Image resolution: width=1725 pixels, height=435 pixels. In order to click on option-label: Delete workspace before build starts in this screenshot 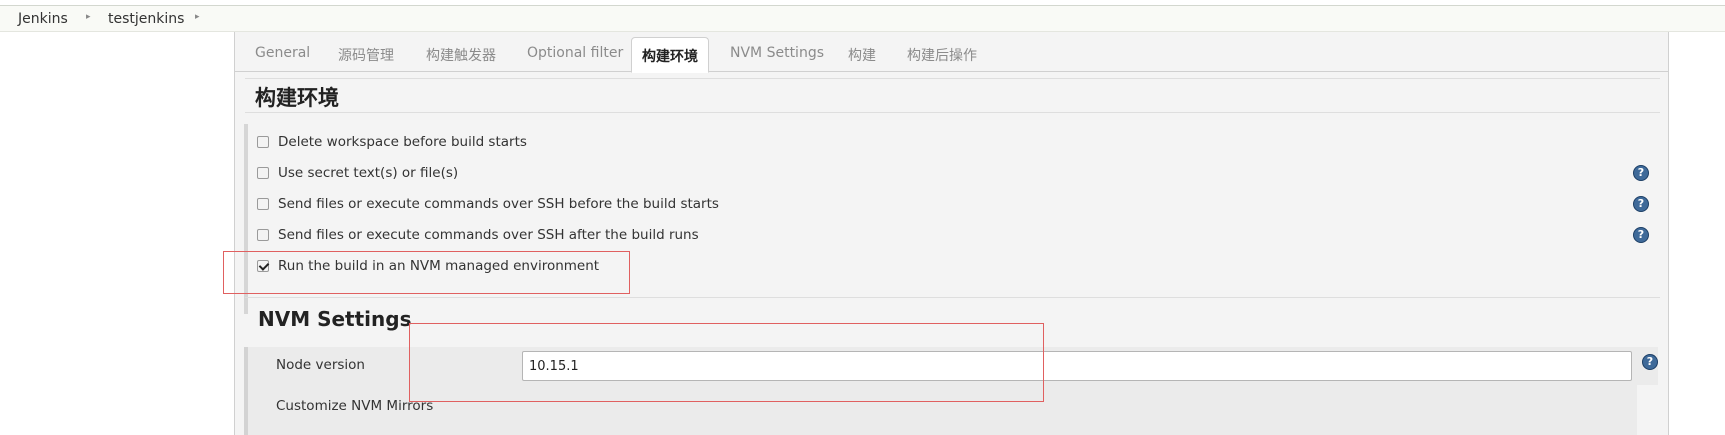, I will do `click(402, 142)`.